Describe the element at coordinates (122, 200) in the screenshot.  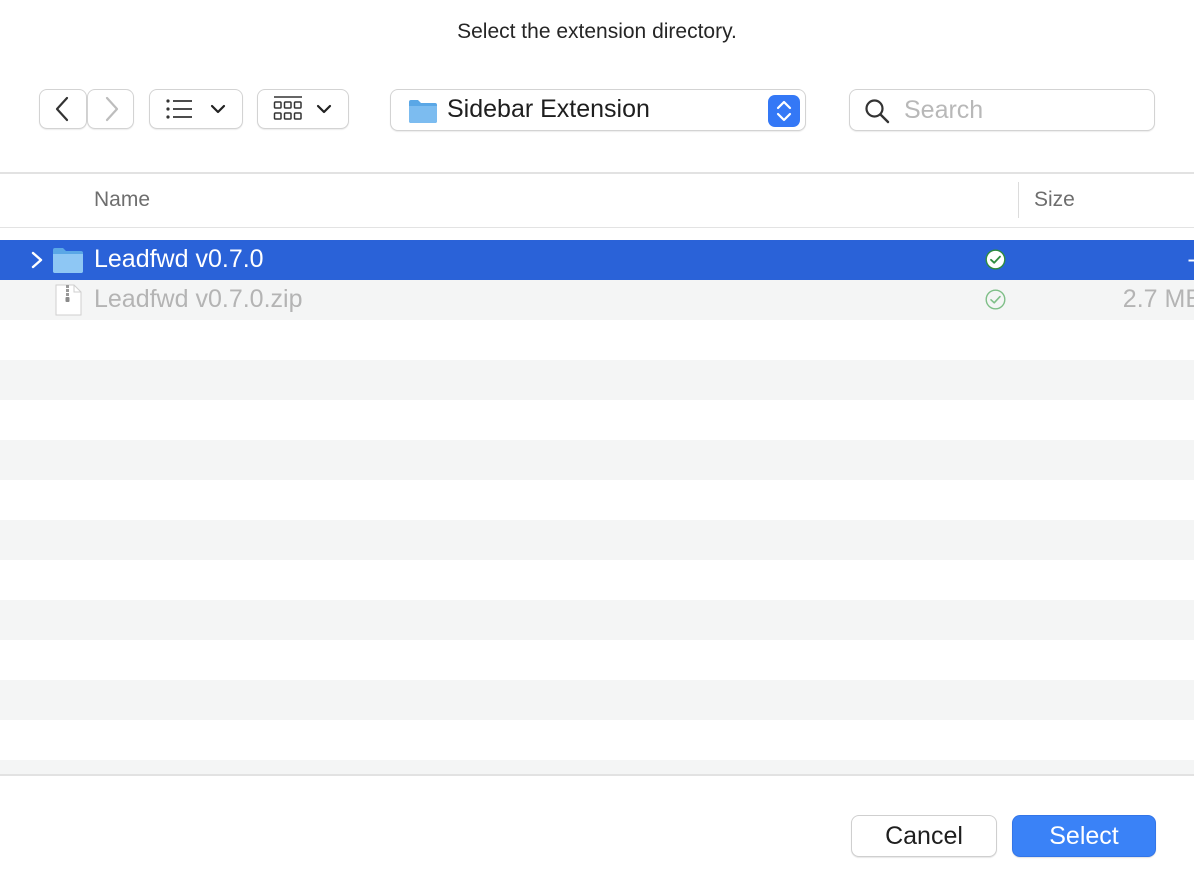
I see `column-header-name: Name` at that location.